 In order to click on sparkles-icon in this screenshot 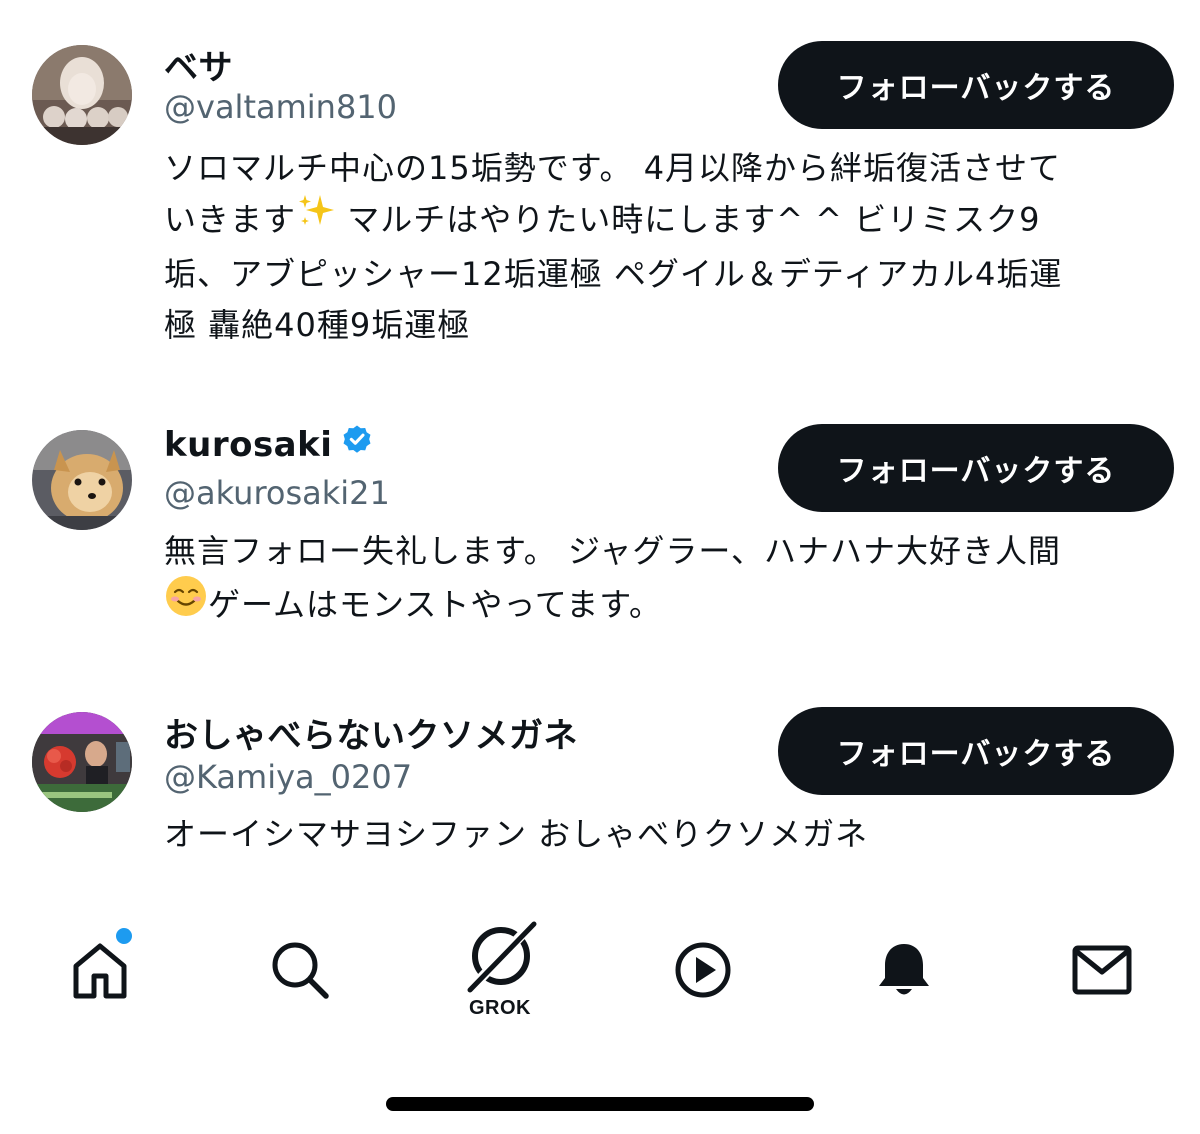, I will do `click(316, 218)`.